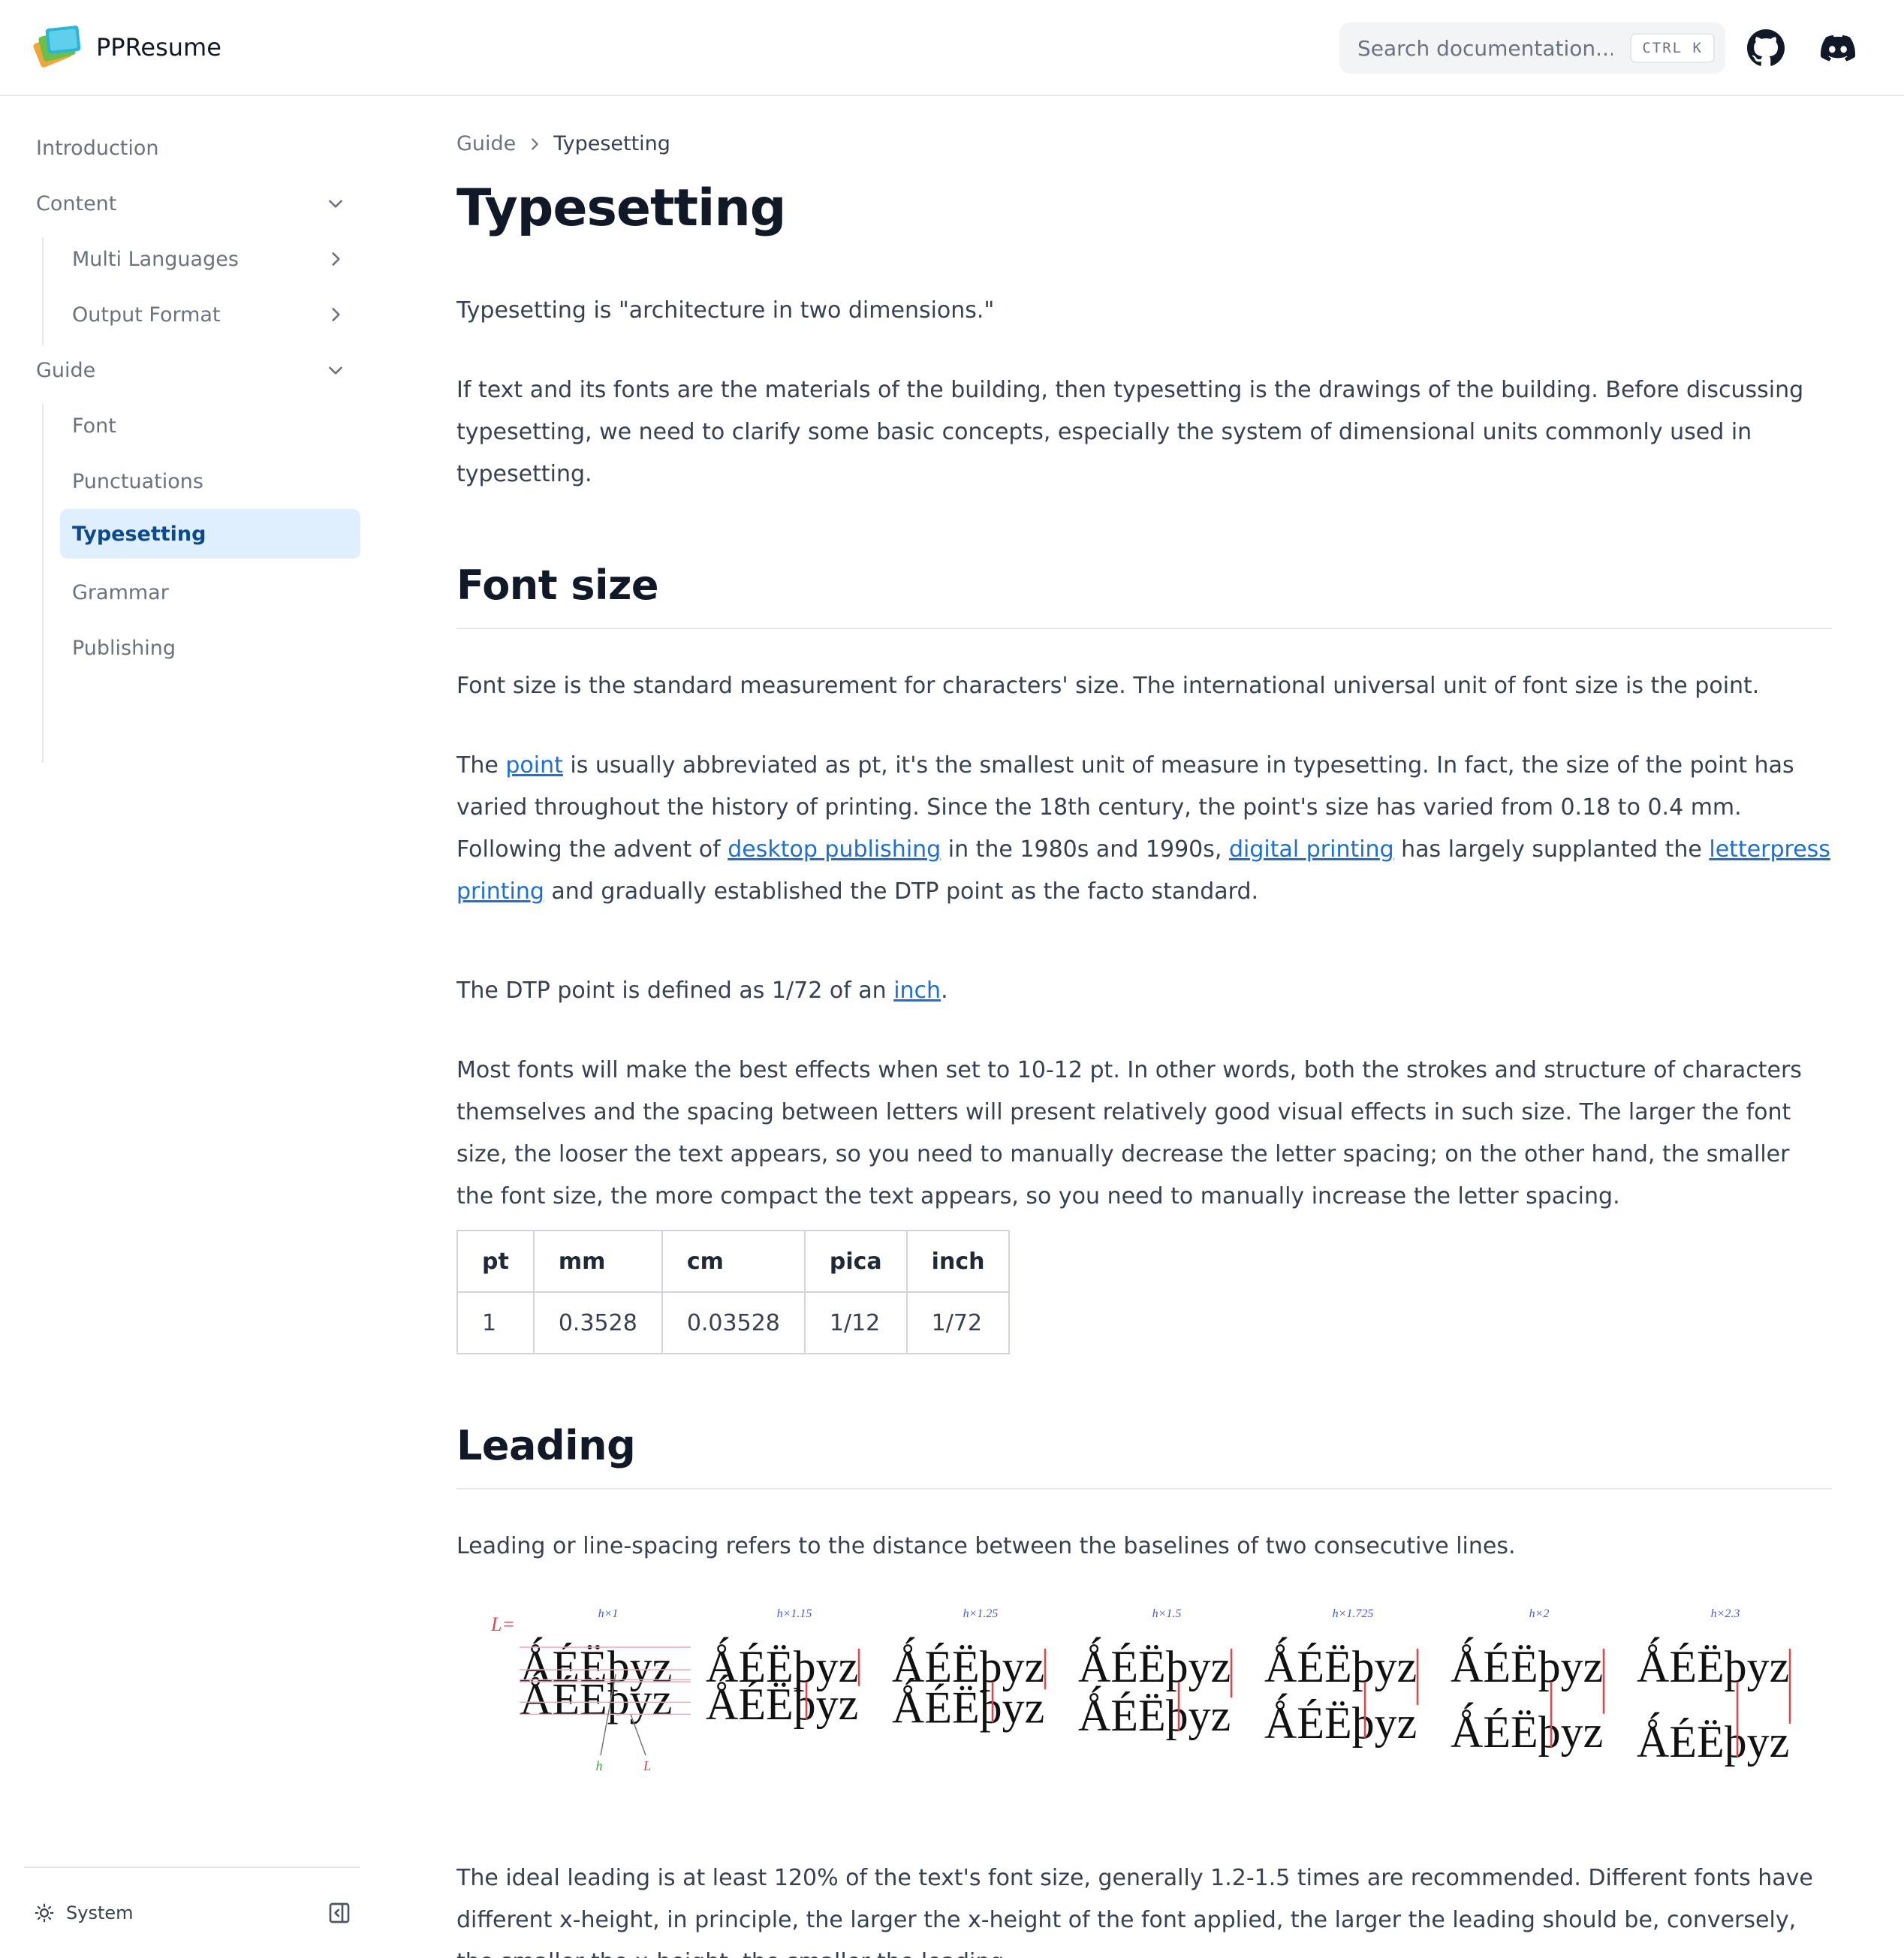  I want to click on theme-label: System, so click(100, 1913).